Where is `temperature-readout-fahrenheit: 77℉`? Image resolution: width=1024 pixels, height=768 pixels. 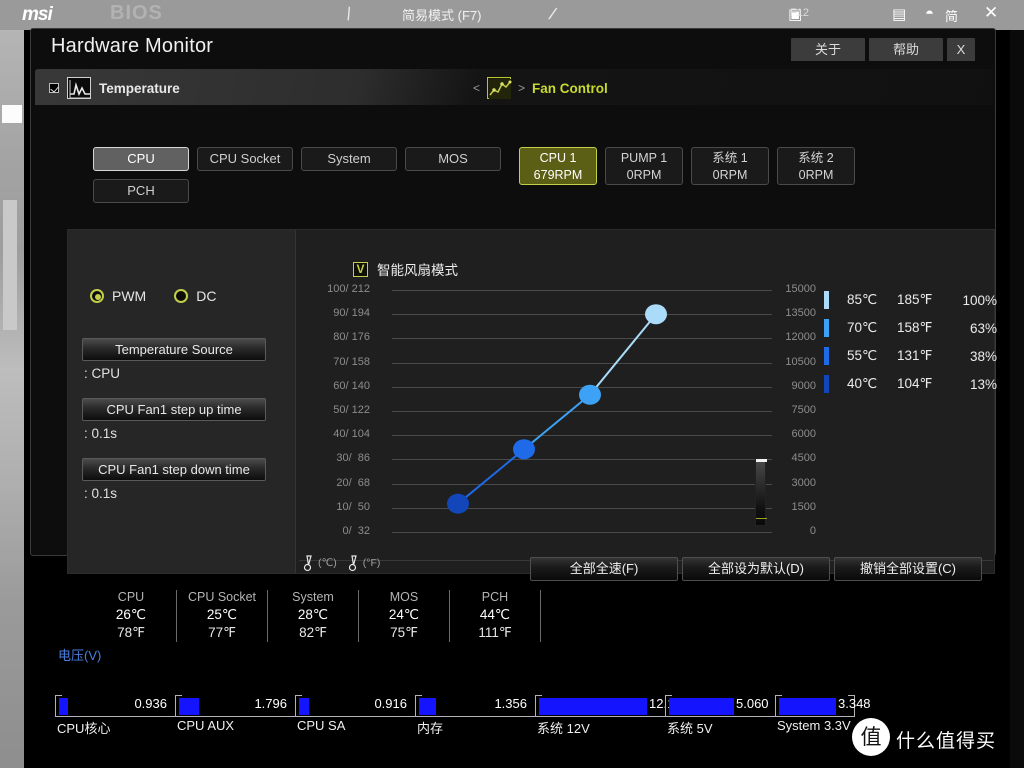
temperature-readout-fahrenheit: 77℉ is located at coordinates (222, 632).